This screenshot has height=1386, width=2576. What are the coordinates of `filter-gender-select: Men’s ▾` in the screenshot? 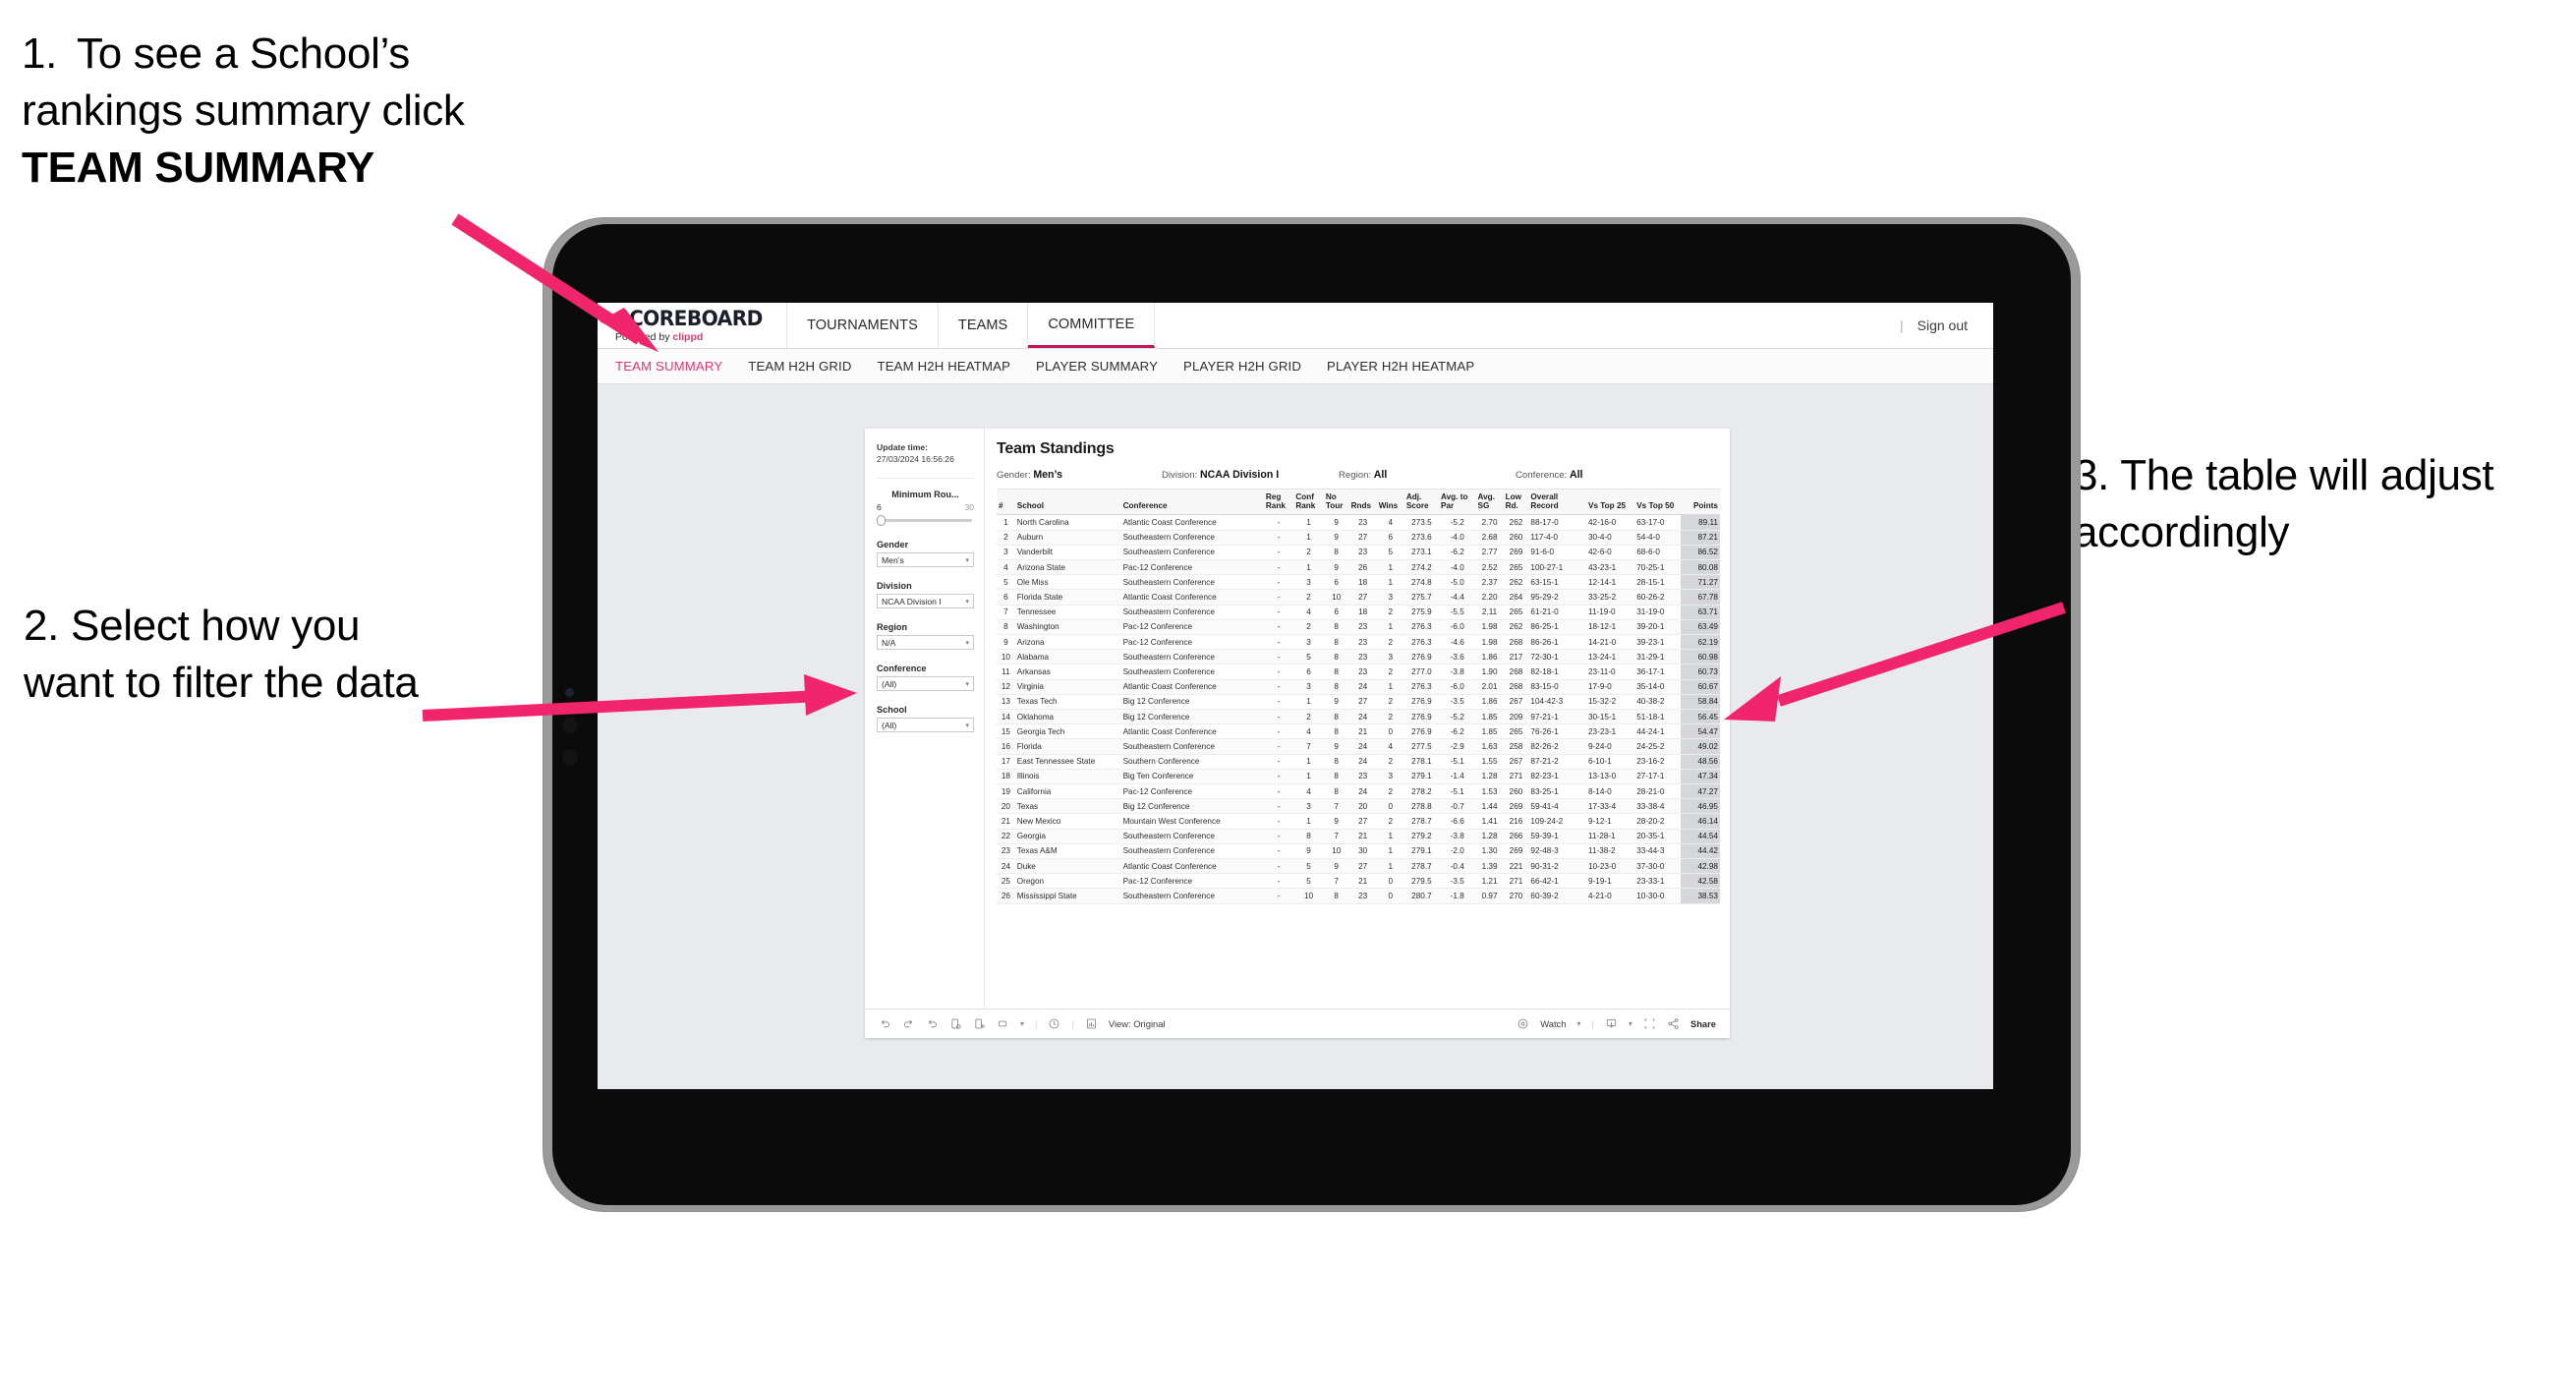 It's located at (926, 560).